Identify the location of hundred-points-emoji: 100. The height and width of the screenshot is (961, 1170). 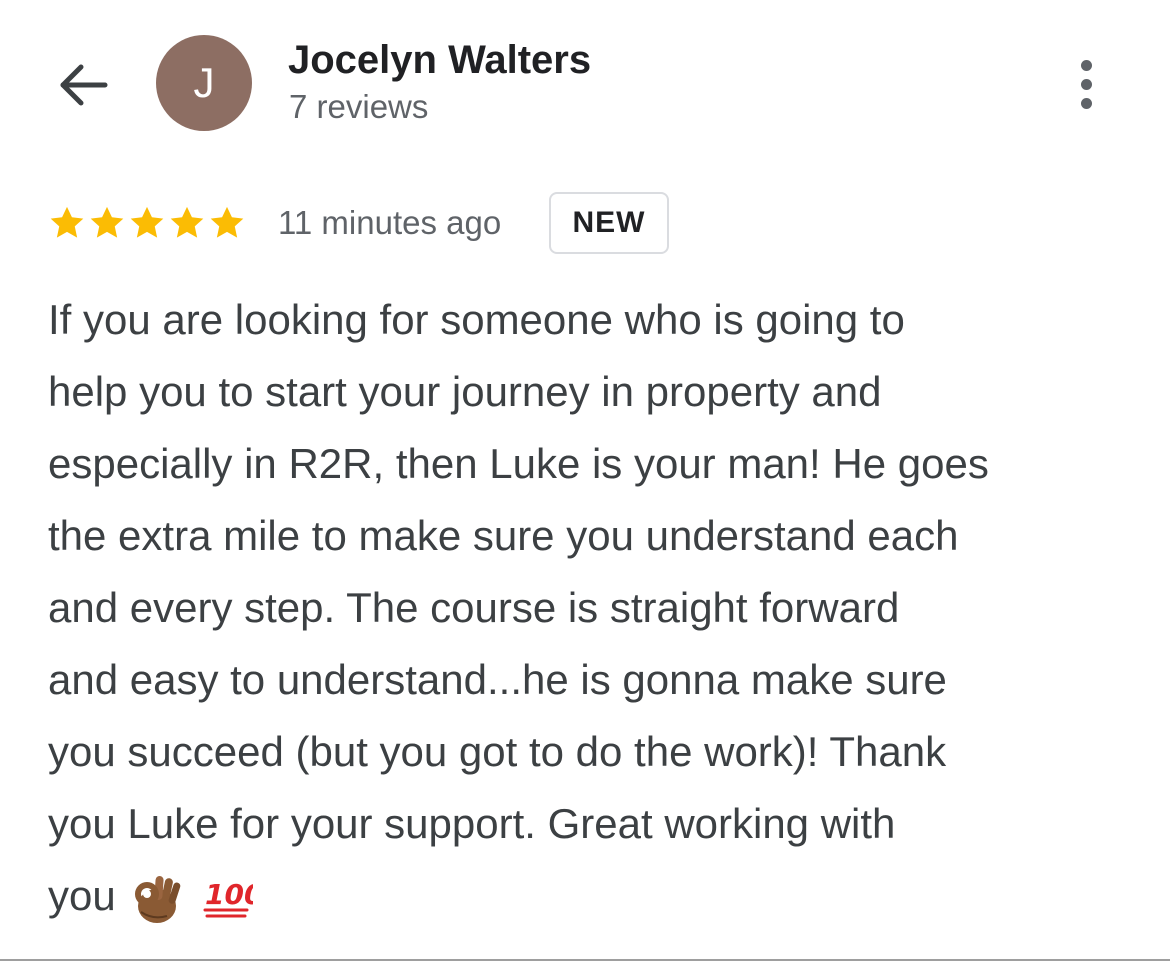
(228, 898).